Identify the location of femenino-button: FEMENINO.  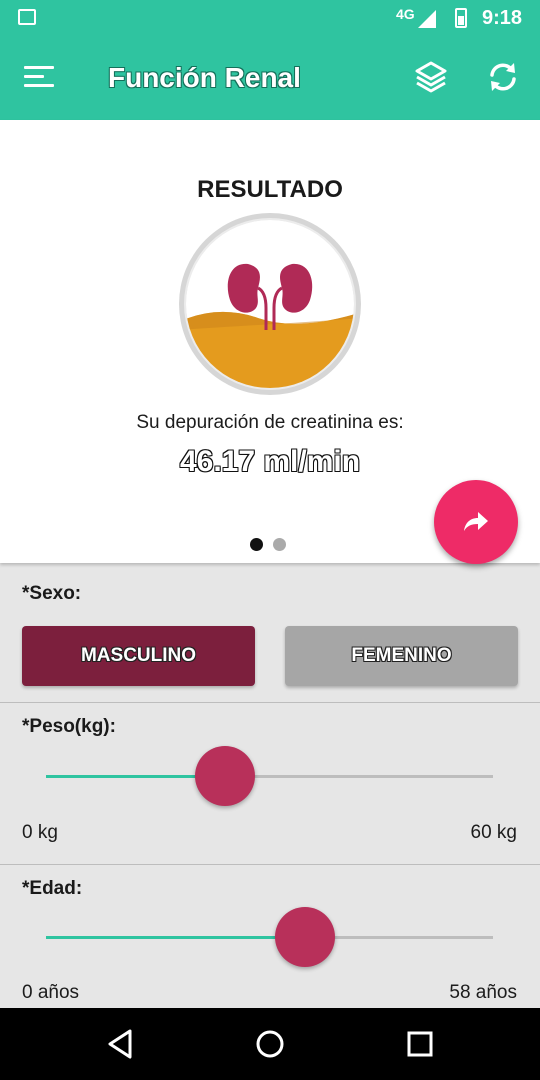
(401, 656).